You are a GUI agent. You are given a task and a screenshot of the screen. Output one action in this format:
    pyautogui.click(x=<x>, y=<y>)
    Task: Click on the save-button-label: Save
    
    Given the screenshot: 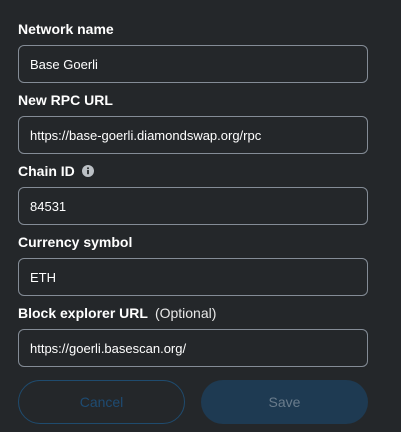 What is the action you would take?
    pyautogui.click(x=284, y=402)
    